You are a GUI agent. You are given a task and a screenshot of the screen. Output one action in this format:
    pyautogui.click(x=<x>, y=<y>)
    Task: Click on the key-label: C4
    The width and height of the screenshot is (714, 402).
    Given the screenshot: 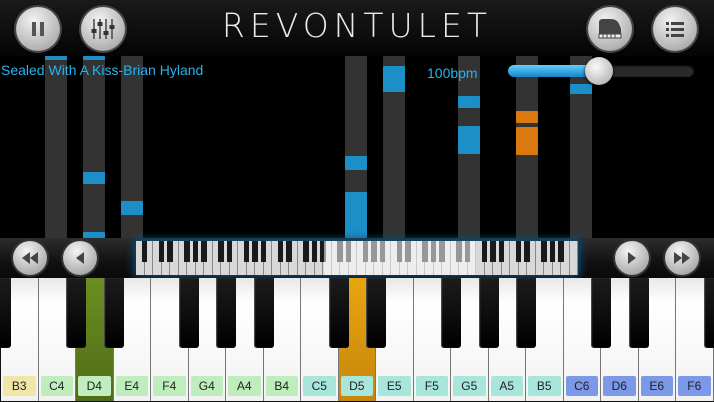 What is the action you would take?
    pyautogui.click(x=56, y=386)
    